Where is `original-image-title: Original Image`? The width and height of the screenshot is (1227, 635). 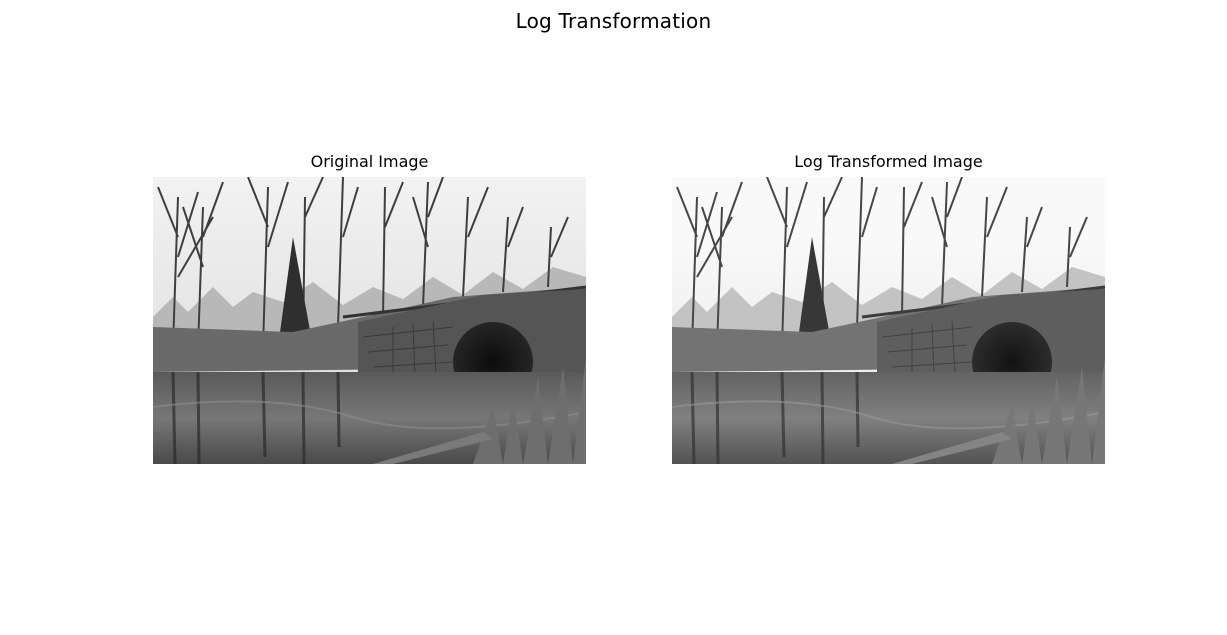 original-image-title: Original Image is located at coordinates (369, 161).